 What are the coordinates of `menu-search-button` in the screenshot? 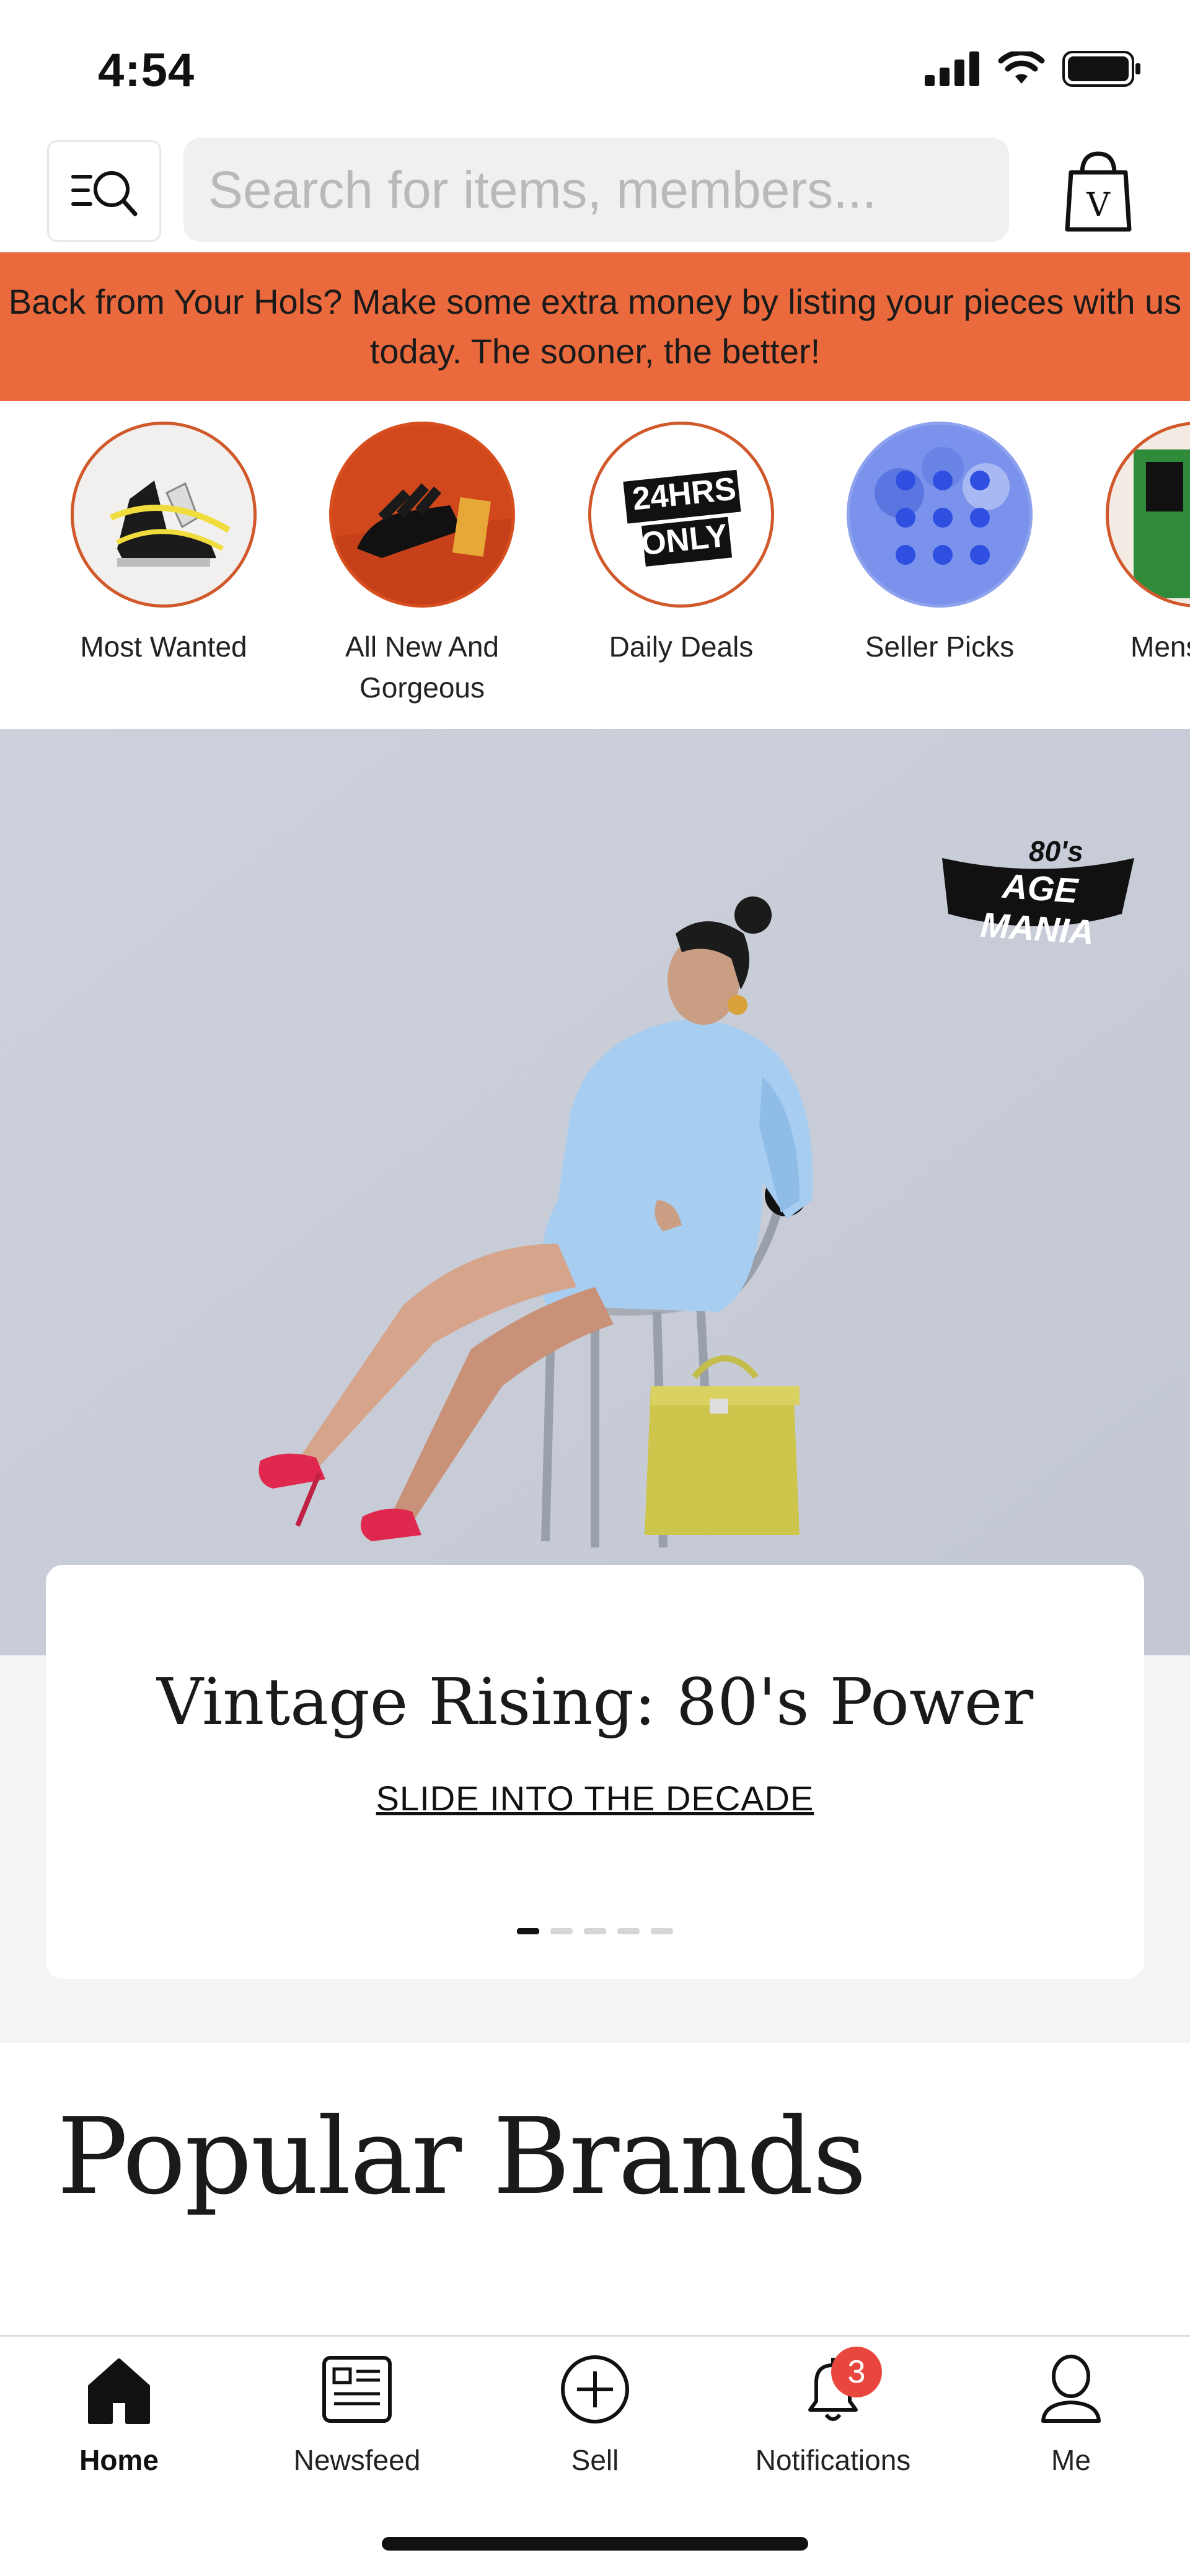 It's located at (104, 191).